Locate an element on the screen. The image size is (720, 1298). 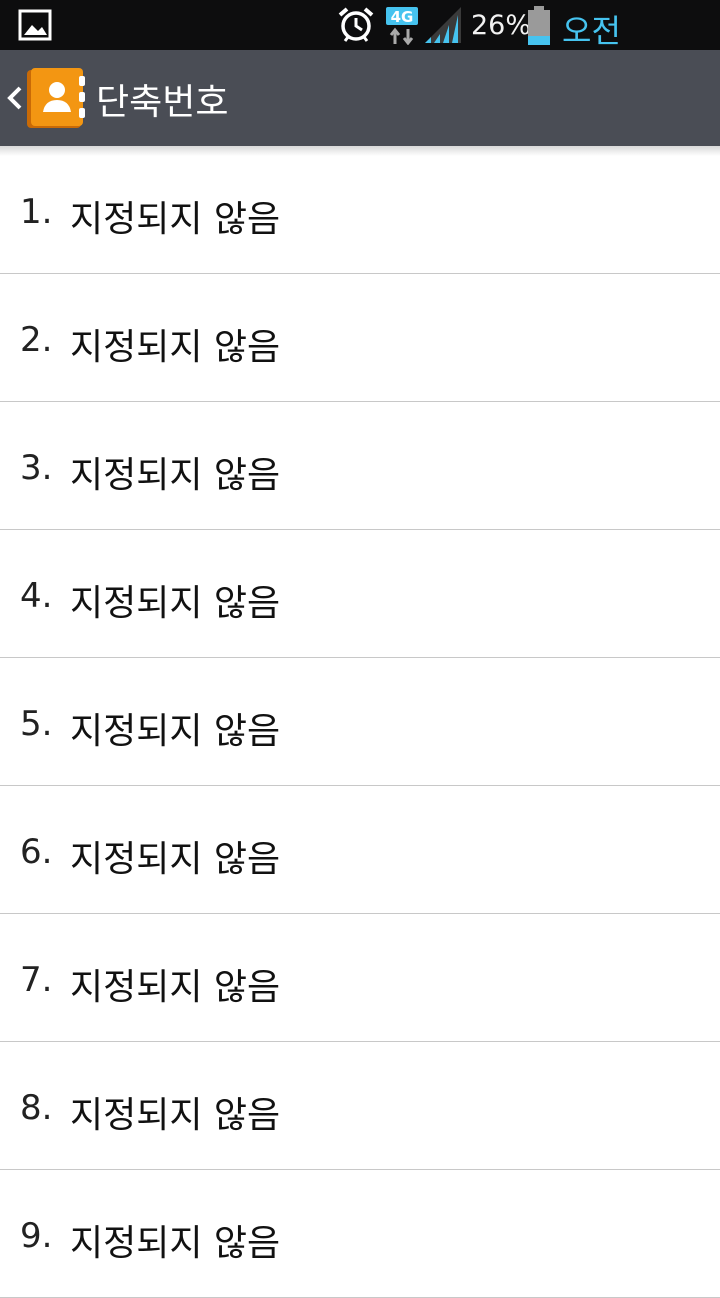
signal-icon is located at coordinates (443, 25).